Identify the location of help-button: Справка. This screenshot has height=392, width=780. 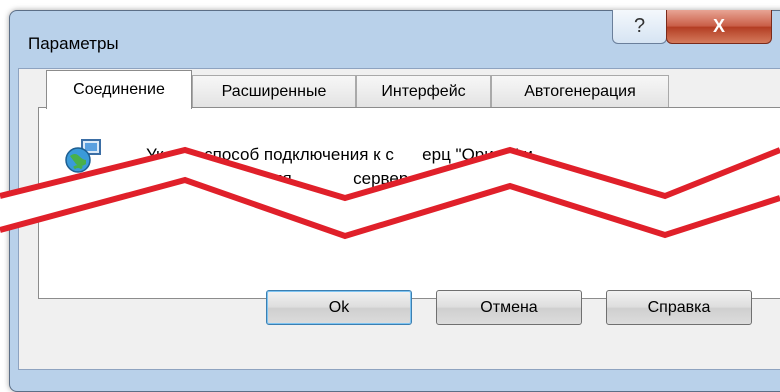
(679, 307).